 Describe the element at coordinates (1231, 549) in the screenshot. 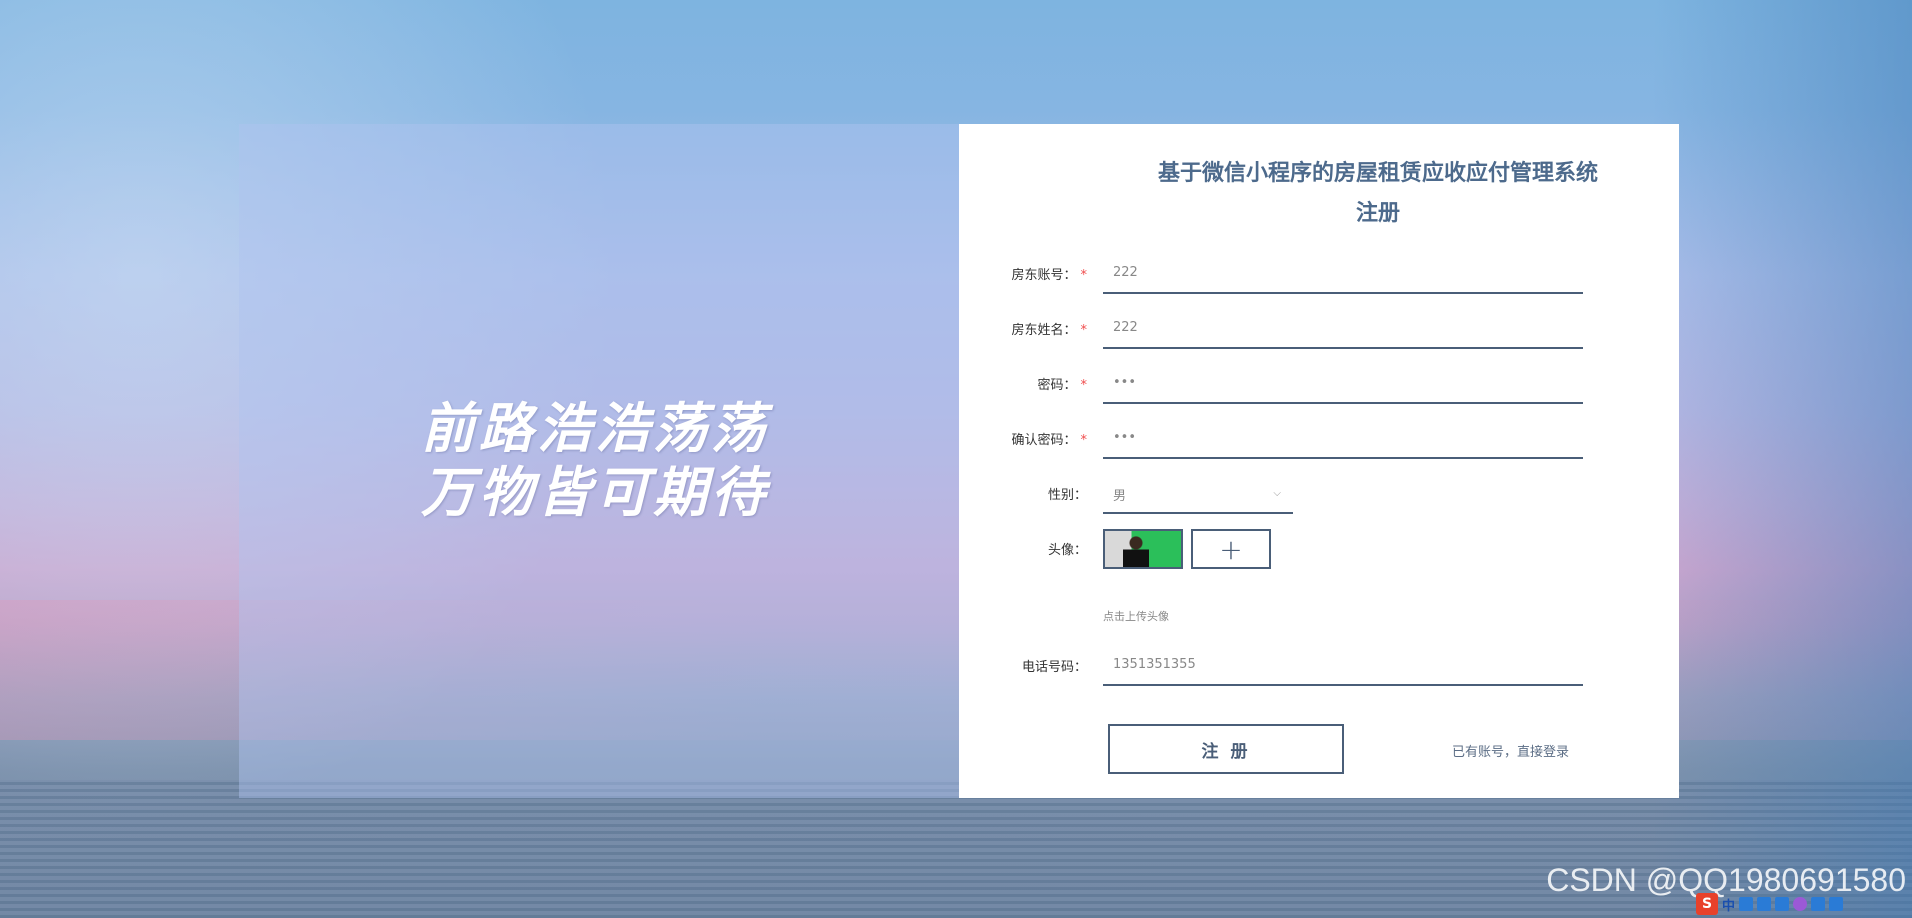

I see `add-avatar-button: +` at that location.